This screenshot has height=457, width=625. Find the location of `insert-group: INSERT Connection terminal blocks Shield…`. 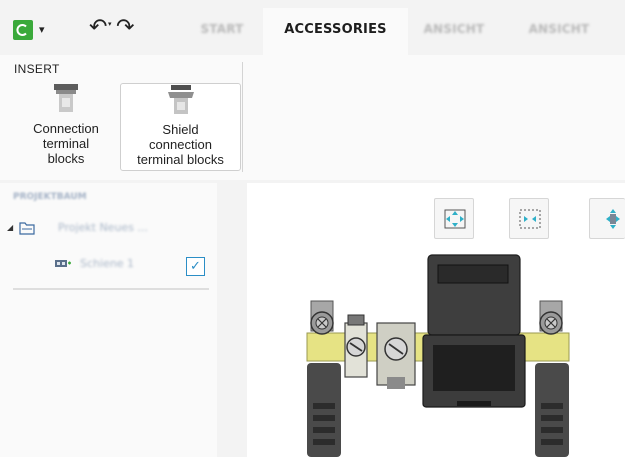

insert-group: INSERT Connection terminal blocks Shield… is located at coordinates (124, 115).